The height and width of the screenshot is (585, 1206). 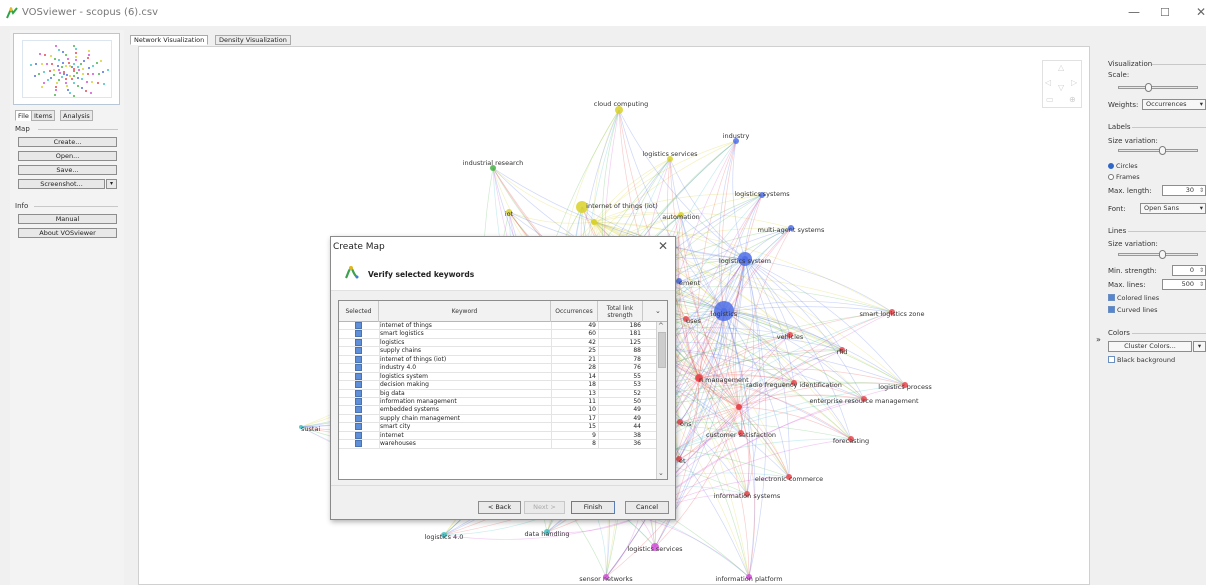 I want to click on node-label: iot, so click(x=509, y=214).